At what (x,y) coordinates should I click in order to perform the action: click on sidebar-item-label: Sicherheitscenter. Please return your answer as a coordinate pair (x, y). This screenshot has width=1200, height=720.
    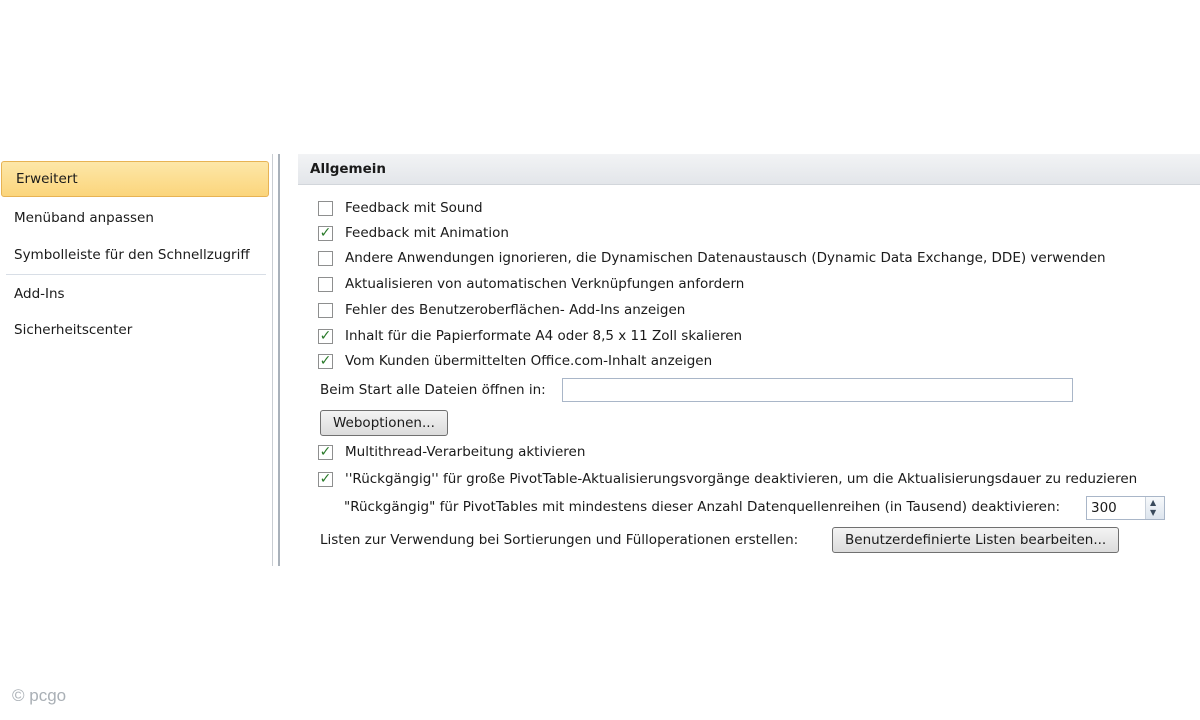
    Looking at the image, I should click on (73, 330).